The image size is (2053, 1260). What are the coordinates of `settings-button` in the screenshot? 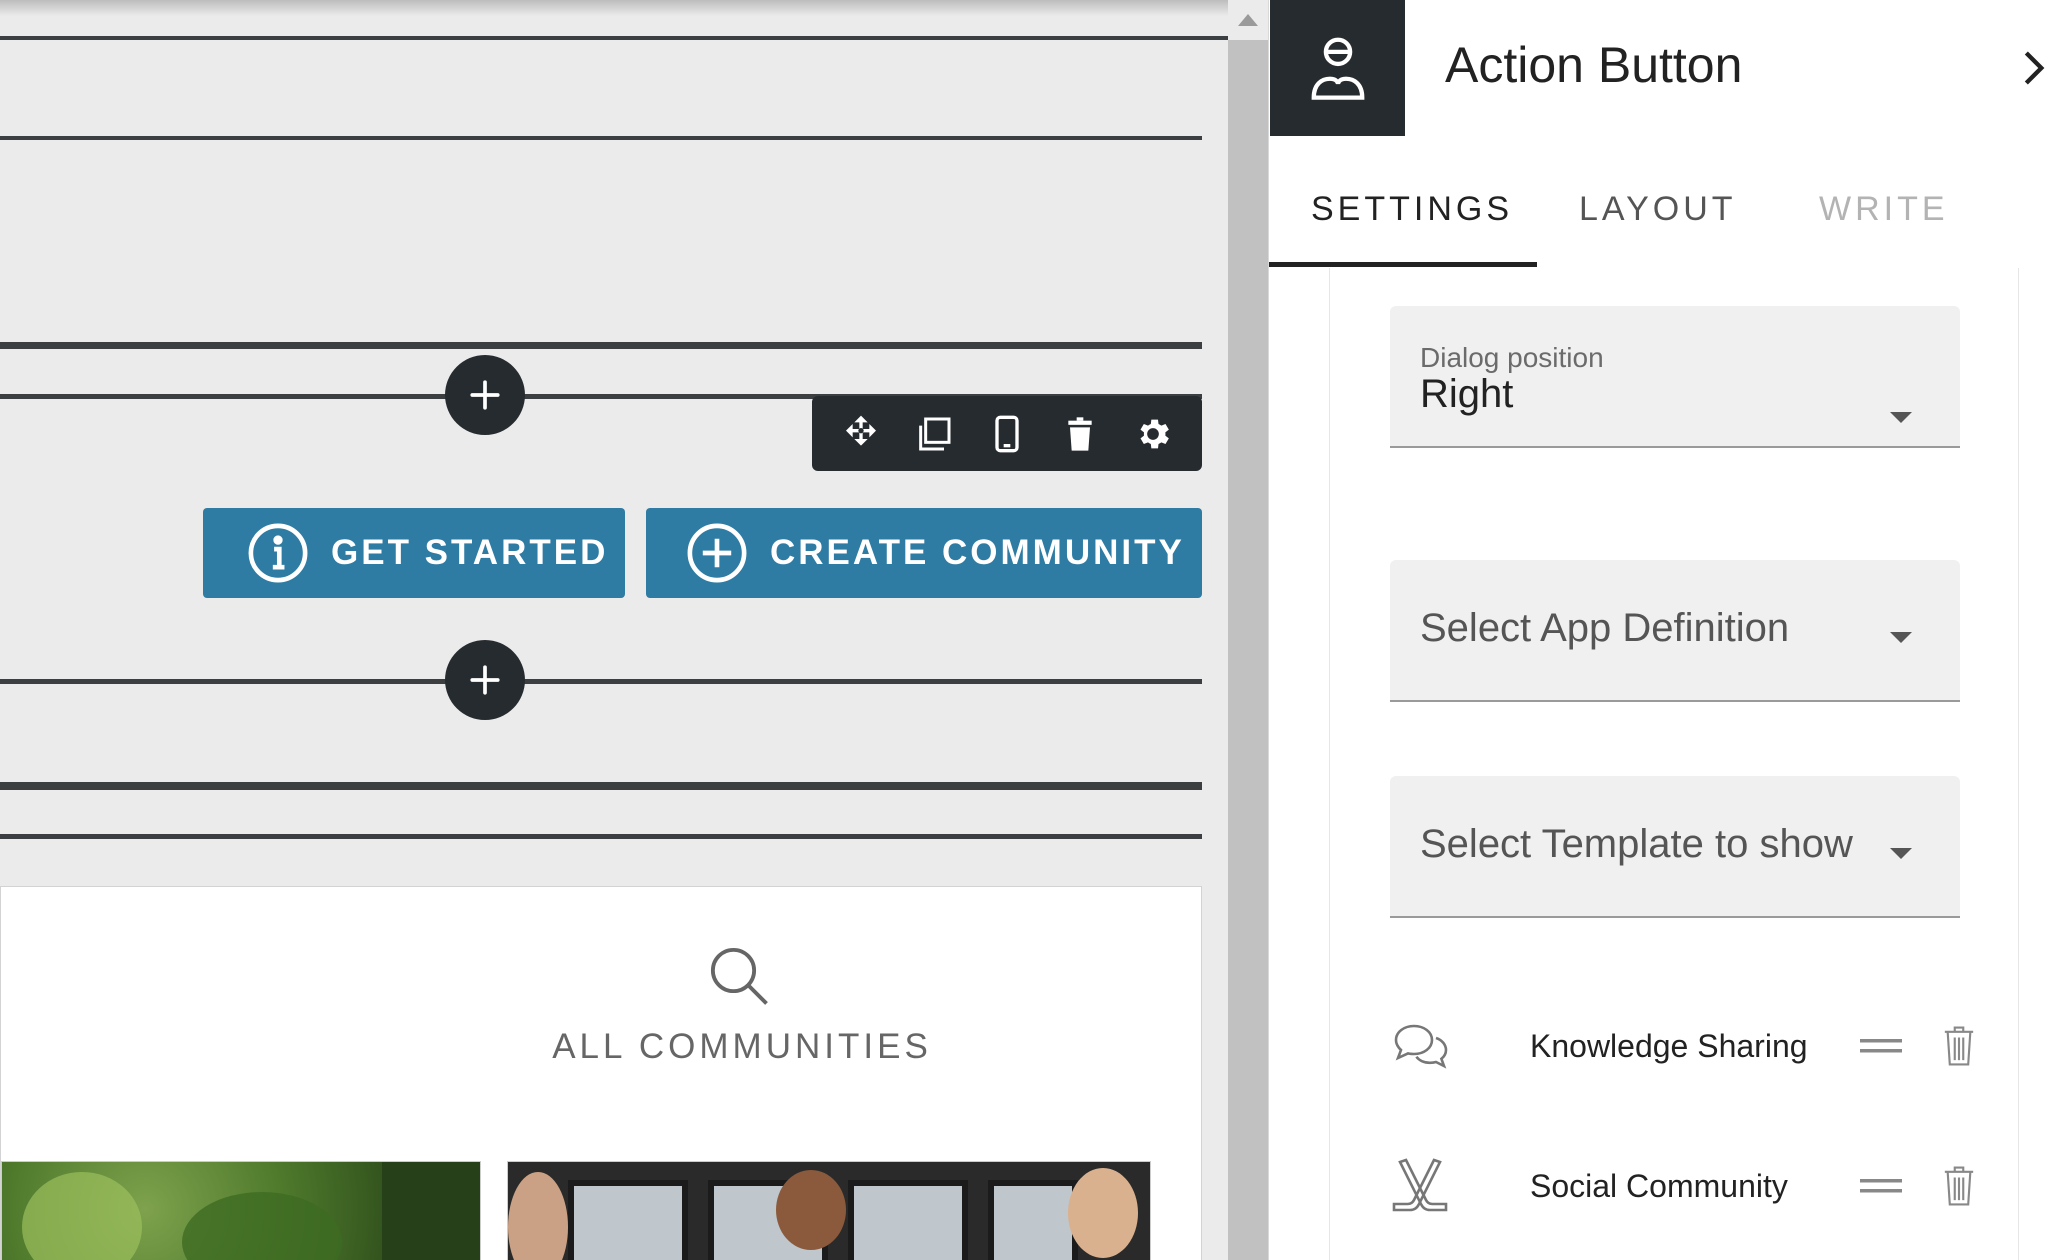 It's located at (1153, 434).